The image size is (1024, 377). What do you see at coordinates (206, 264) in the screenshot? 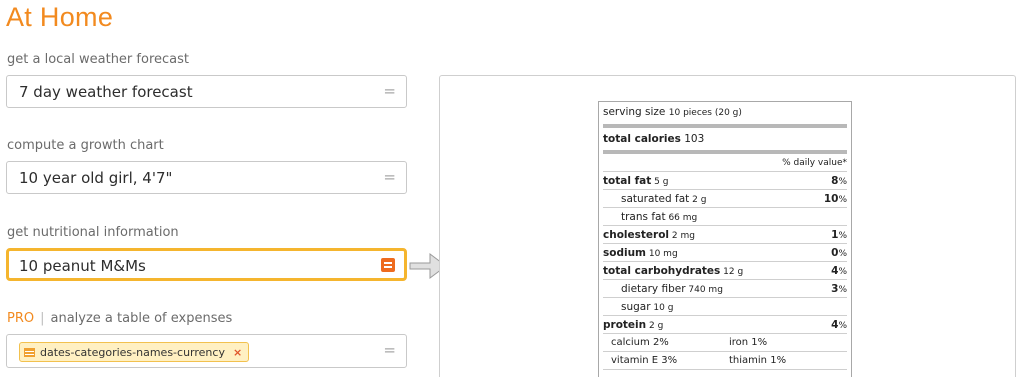
I see `nutrition-input: 10 peanut M&Ms` at bounding box center [206, 264].